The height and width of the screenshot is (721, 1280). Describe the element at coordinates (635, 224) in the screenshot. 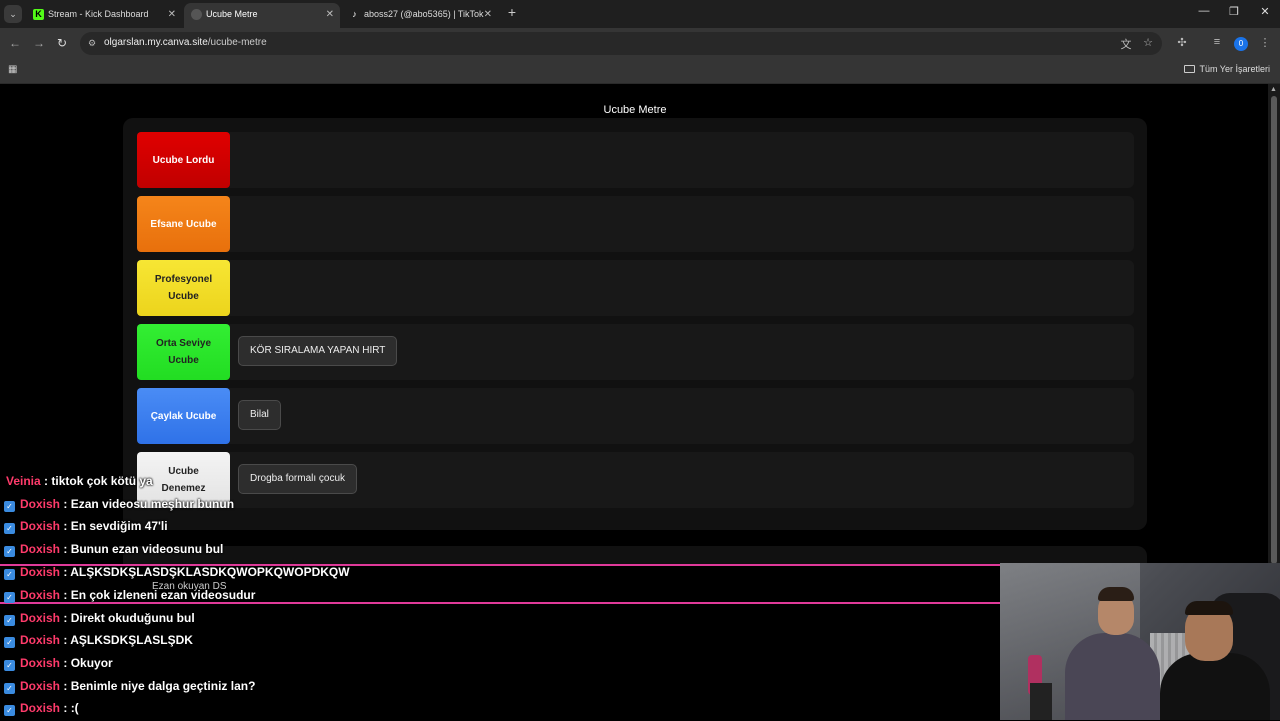

I see `tier-row: Efsane Ucube` at that location.